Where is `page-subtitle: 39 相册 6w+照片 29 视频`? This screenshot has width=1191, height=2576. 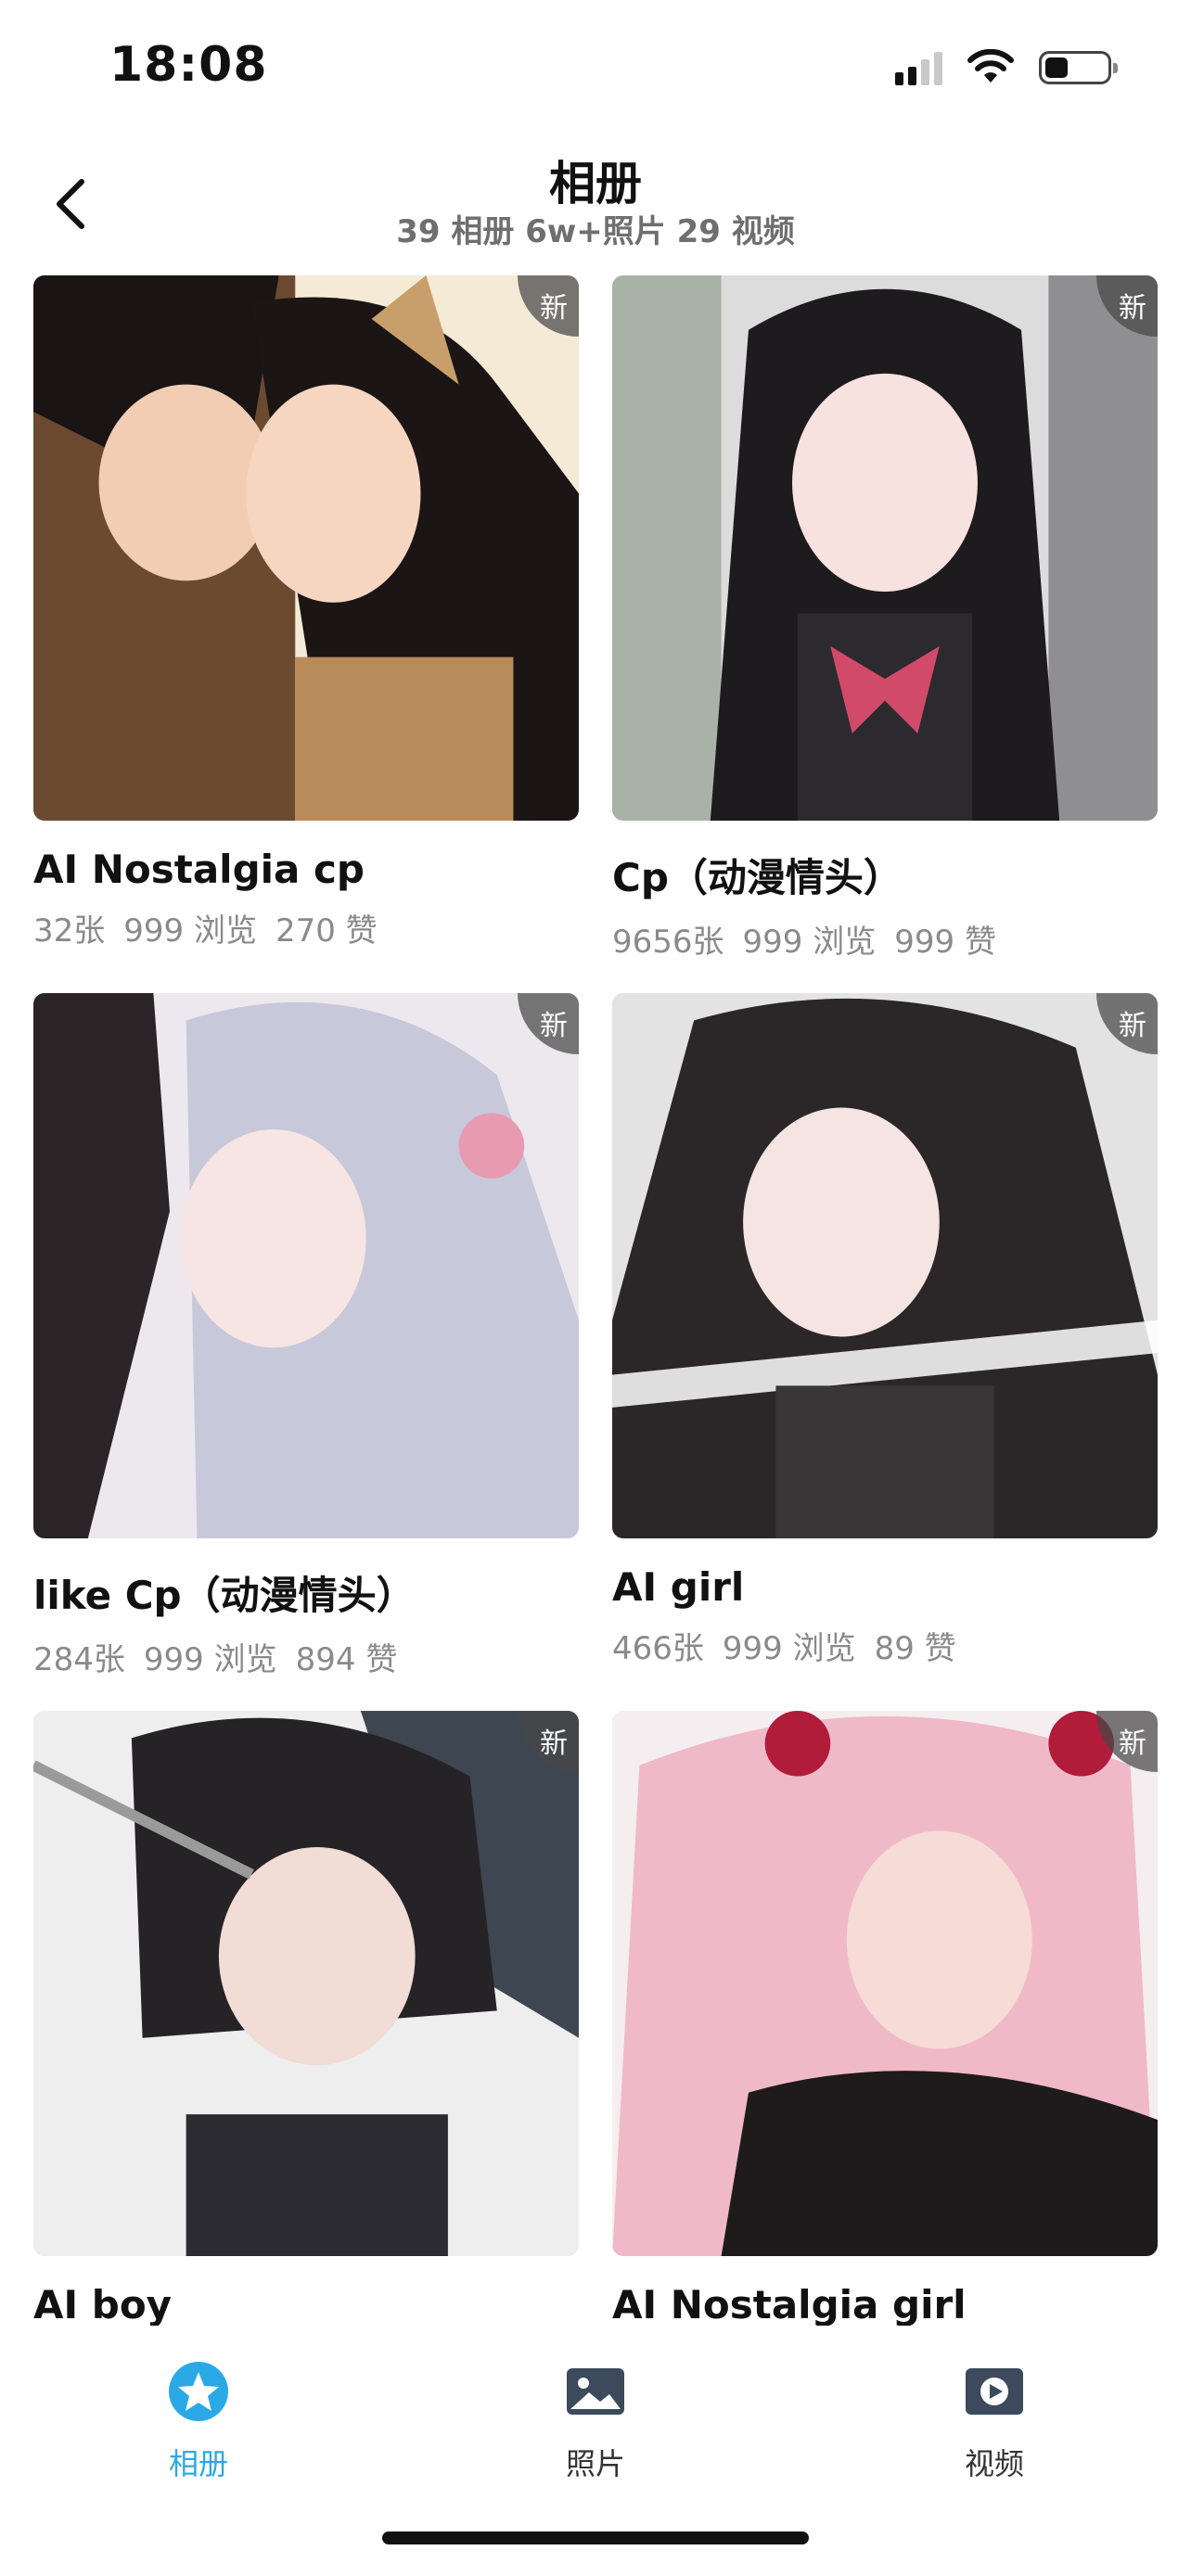 page-subtitle: 39 相册 6w+照片 29 视频 is located at coordinates (595, 232).